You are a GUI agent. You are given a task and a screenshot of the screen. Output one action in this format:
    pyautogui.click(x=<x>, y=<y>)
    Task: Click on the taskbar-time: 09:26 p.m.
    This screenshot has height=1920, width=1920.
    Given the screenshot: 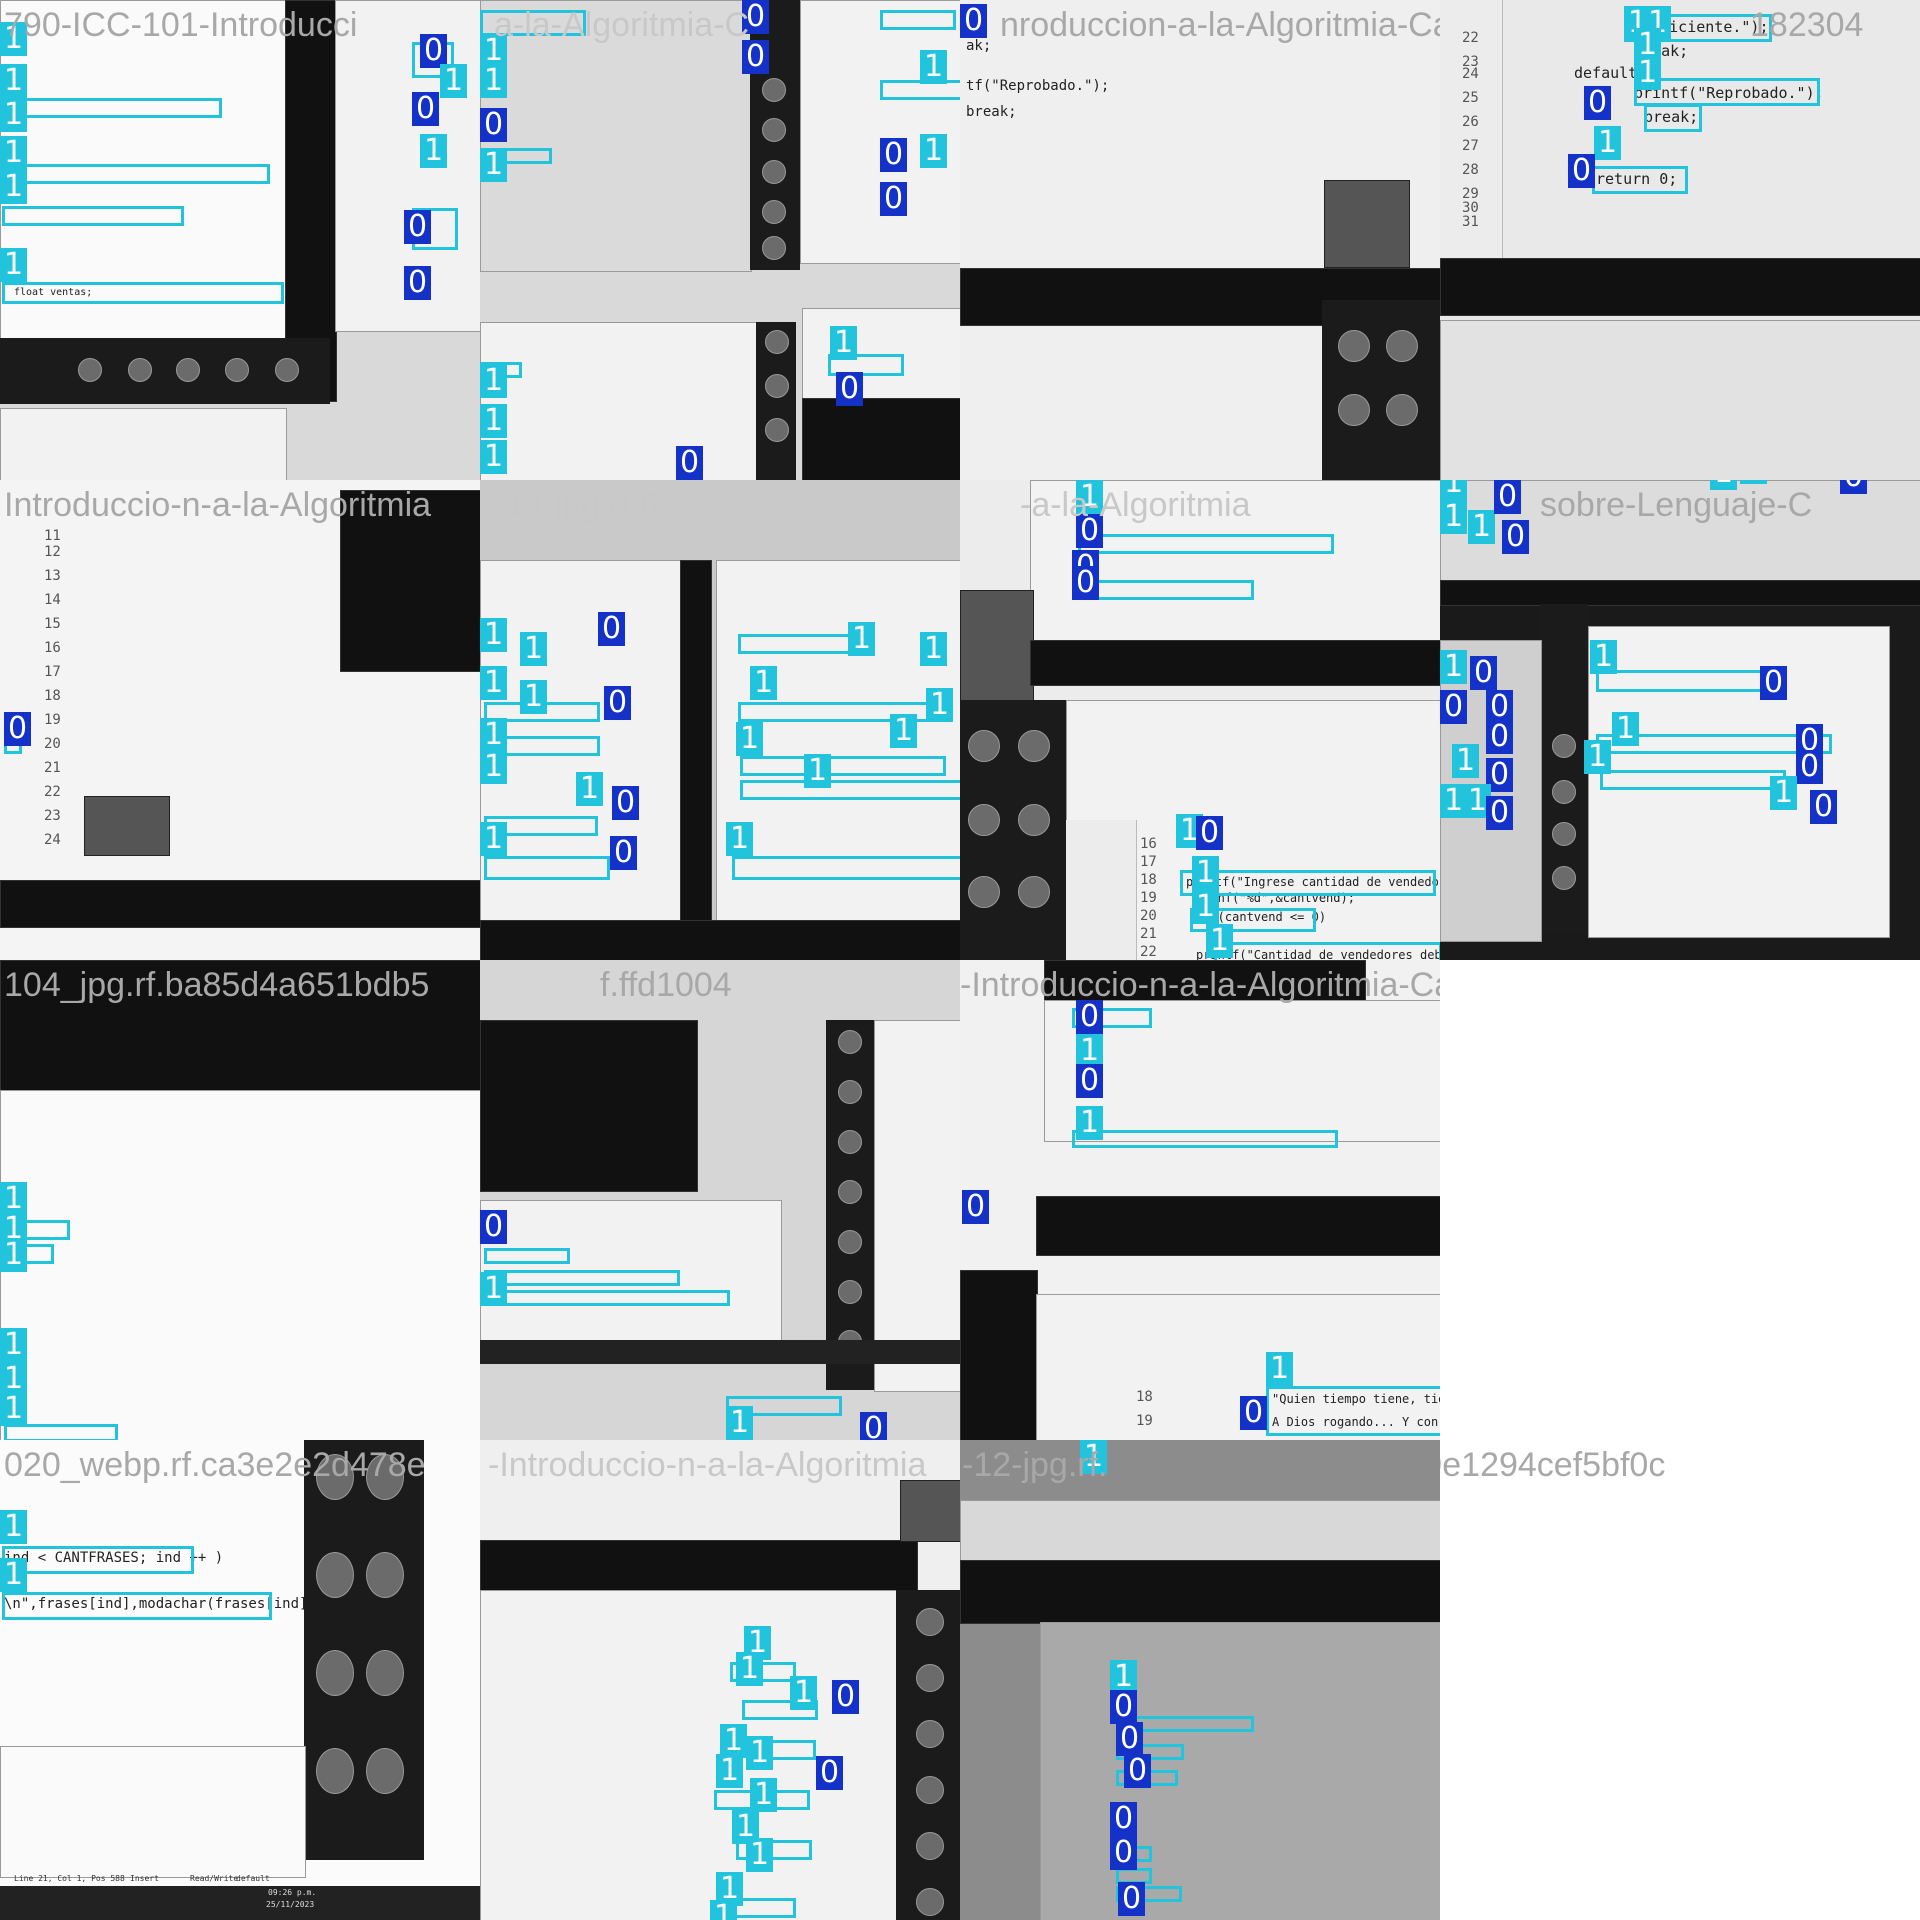 What is the action you would take?
    pyautogui.click(x=292, y=1892)
    